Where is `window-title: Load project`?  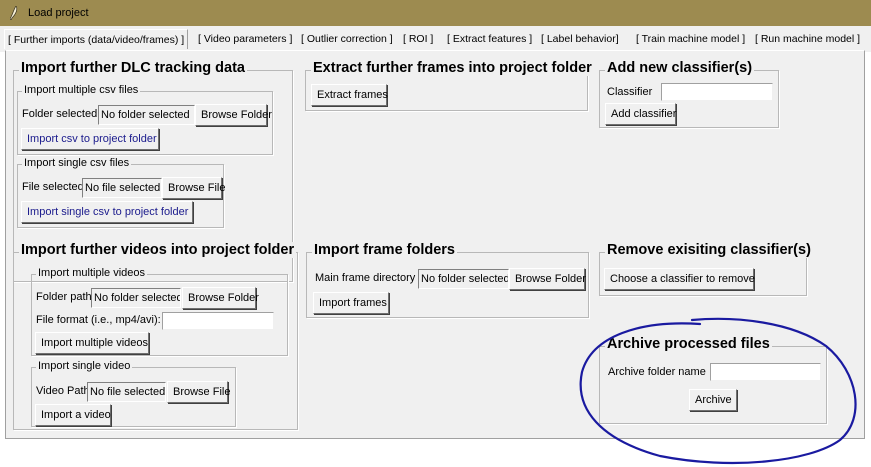 window-title: Load project is located at coordinates (58, 13).